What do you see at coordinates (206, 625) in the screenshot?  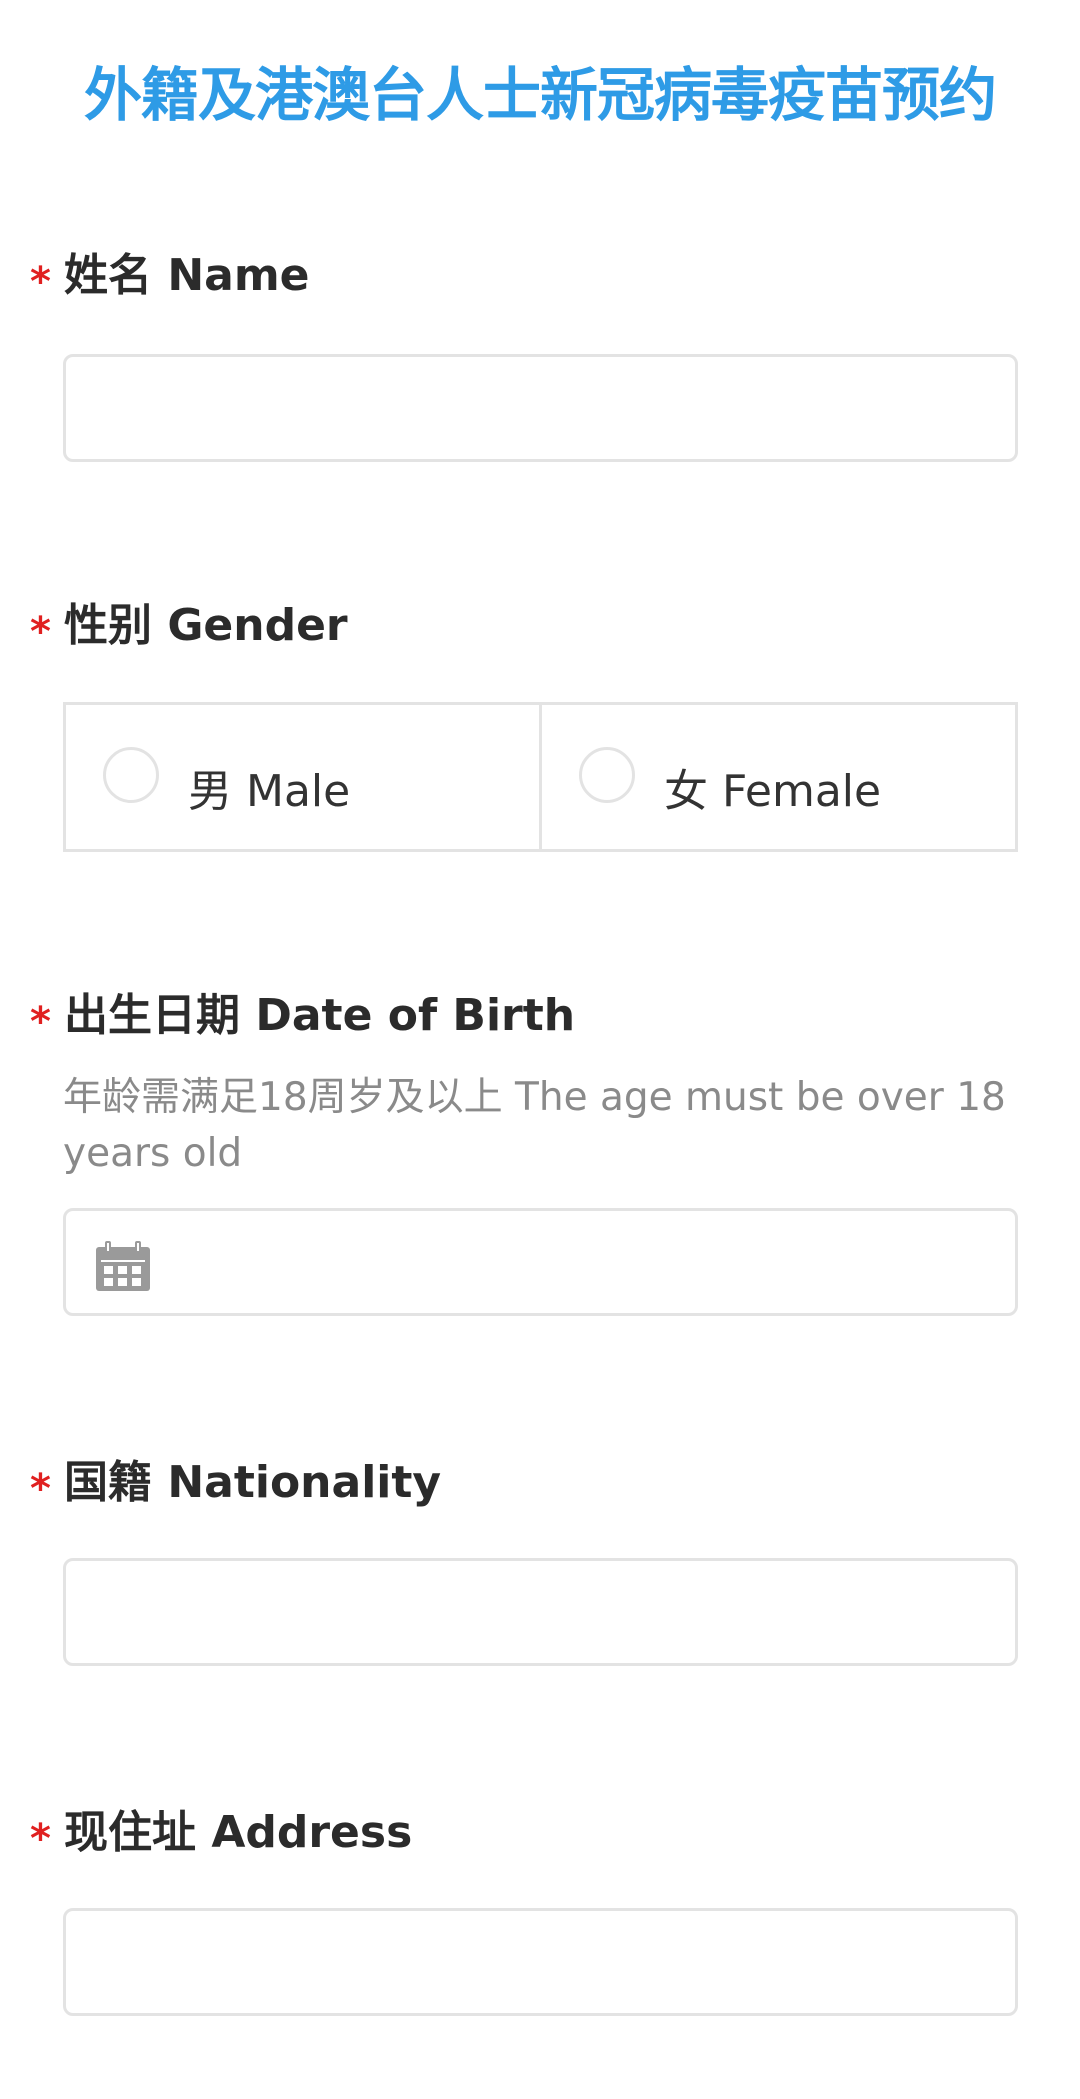 I see `gender-label-text: 性别 Gender` at bounding box center [206, 625].